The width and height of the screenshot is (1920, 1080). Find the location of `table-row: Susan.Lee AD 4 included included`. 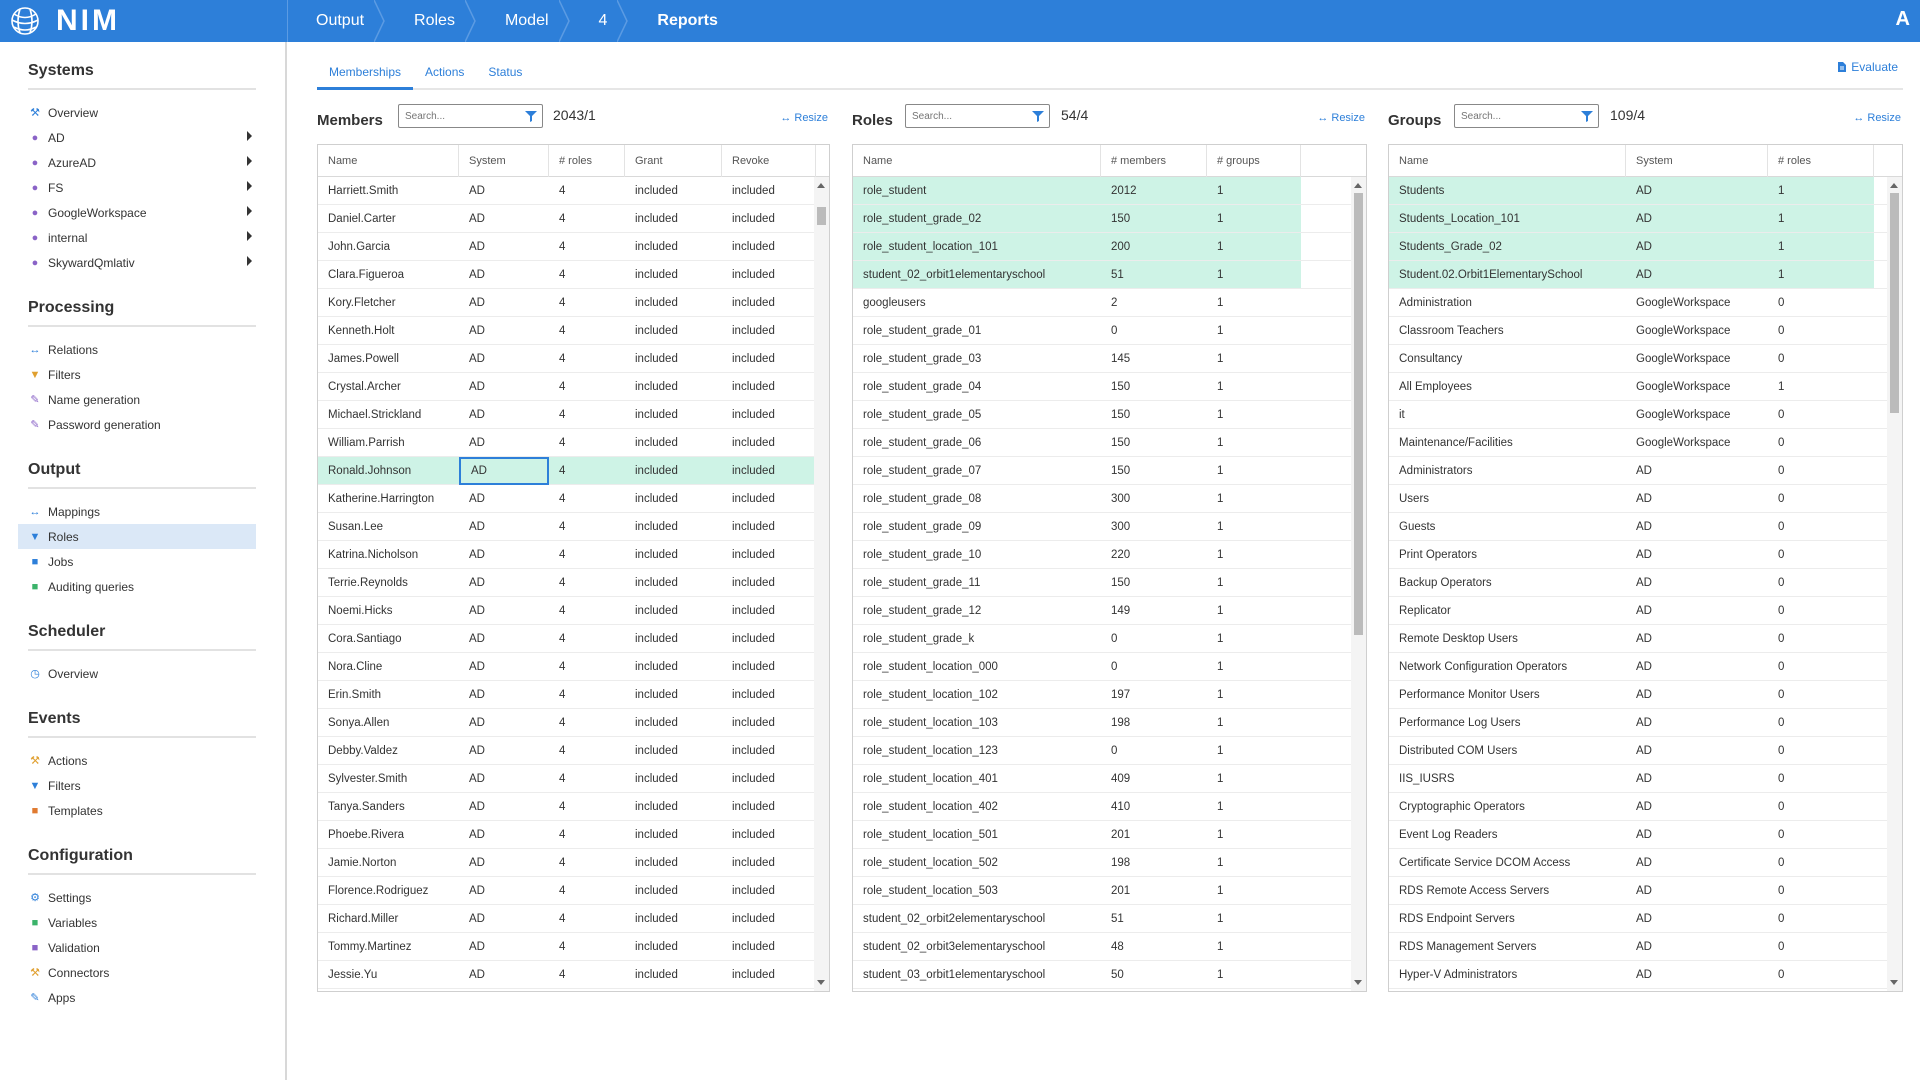

table-row: Susan.Lee AD 4 included included is located at coordinates (573, 527).